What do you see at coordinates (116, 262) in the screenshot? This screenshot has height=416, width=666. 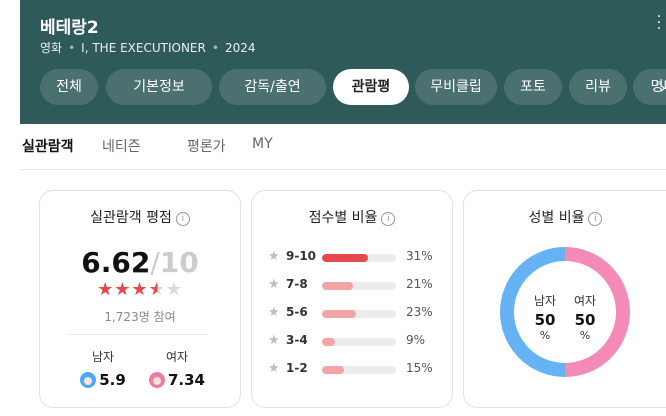 I see `score-value: 6.62` at bounding box center [116, 262].